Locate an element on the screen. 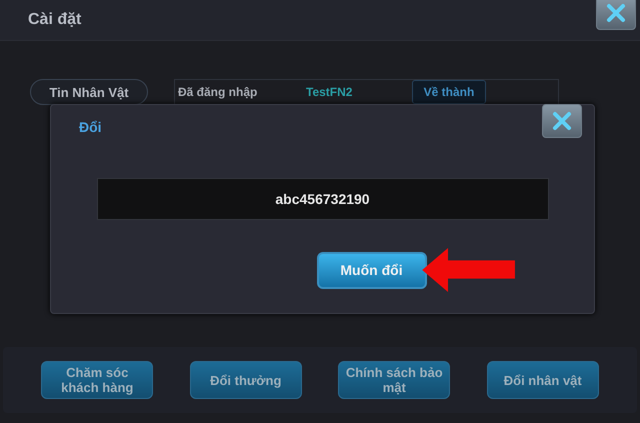 The width and height of the screenshot is (640, 423). menu-button: Chăm sóc khách hàng is located at coordinates (97, 380).